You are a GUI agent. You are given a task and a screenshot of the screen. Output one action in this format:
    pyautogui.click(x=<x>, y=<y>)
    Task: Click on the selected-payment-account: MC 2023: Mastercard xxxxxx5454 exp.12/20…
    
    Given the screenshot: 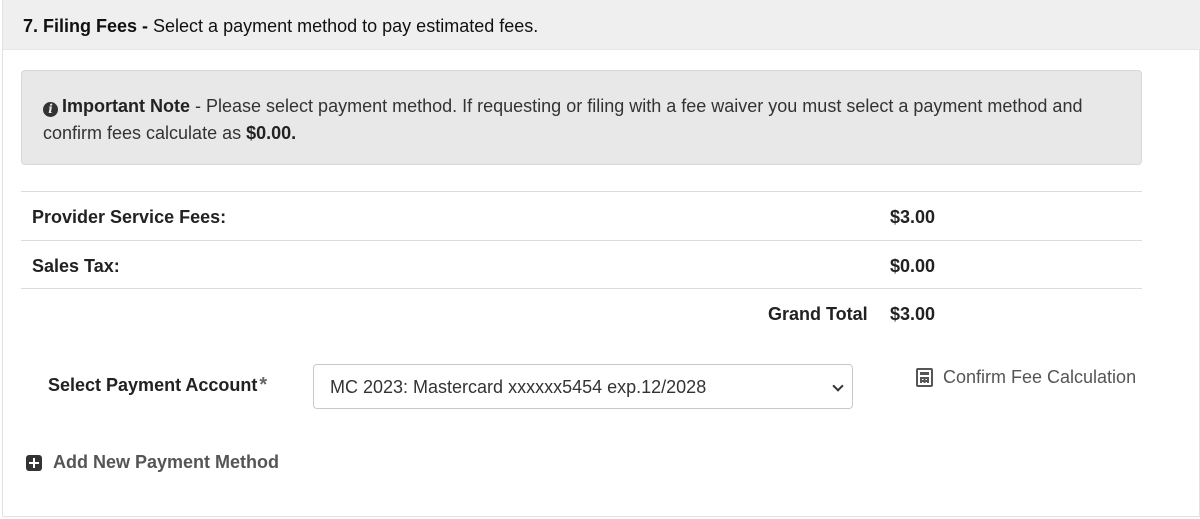 What is the action you would take?
    pyautogui.click(x=518, y=387)
    